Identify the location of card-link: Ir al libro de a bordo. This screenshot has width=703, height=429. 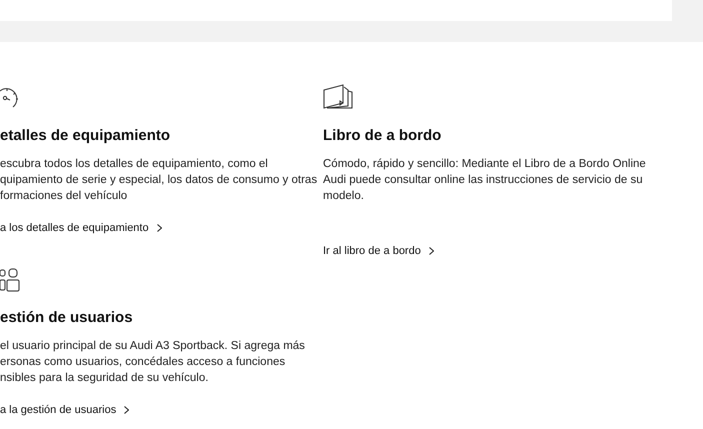
(484, 251).